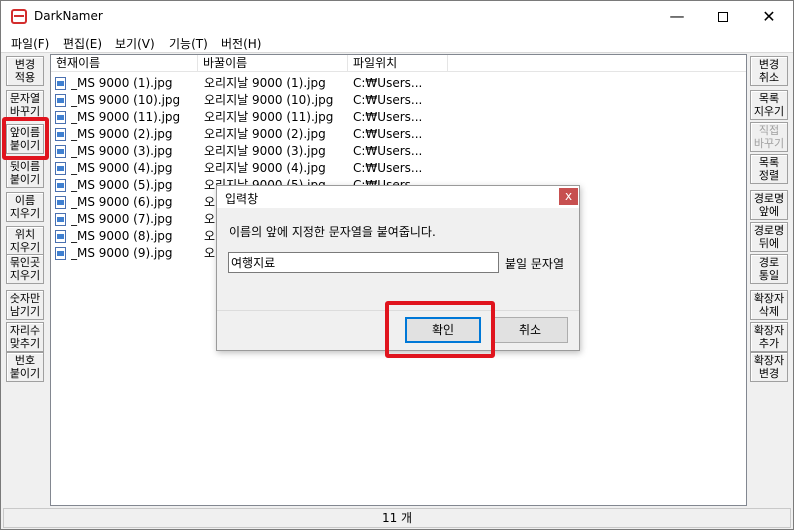  I want to click on cell-current-name: _MS 9000 (11).jpg, so click(126, 117).